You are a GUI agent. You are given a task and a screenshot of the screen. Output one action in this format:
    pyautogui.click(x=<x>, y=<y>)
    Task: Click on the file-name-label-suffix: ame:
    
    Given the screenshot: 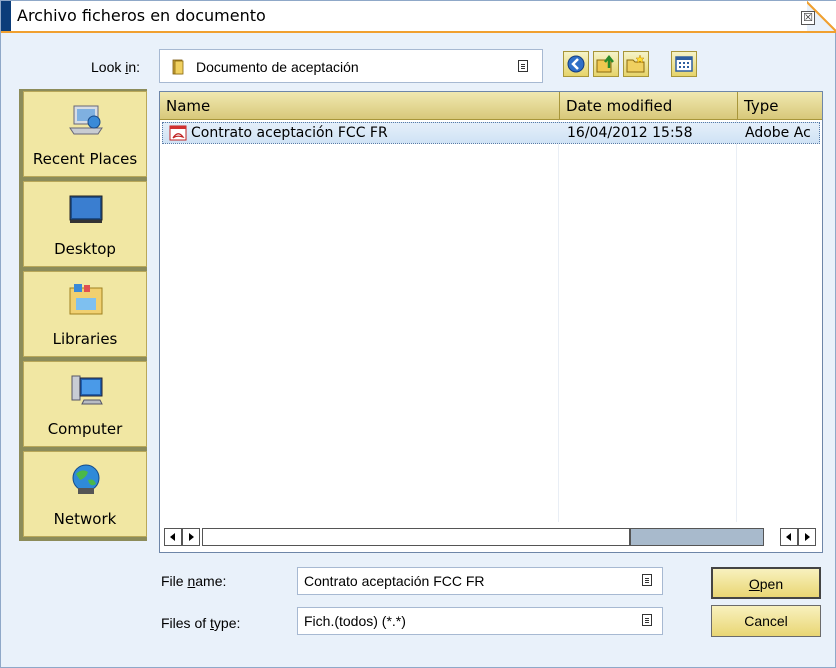 What is the action you would take?
    pyautogui.click(x=211, y=581)
    